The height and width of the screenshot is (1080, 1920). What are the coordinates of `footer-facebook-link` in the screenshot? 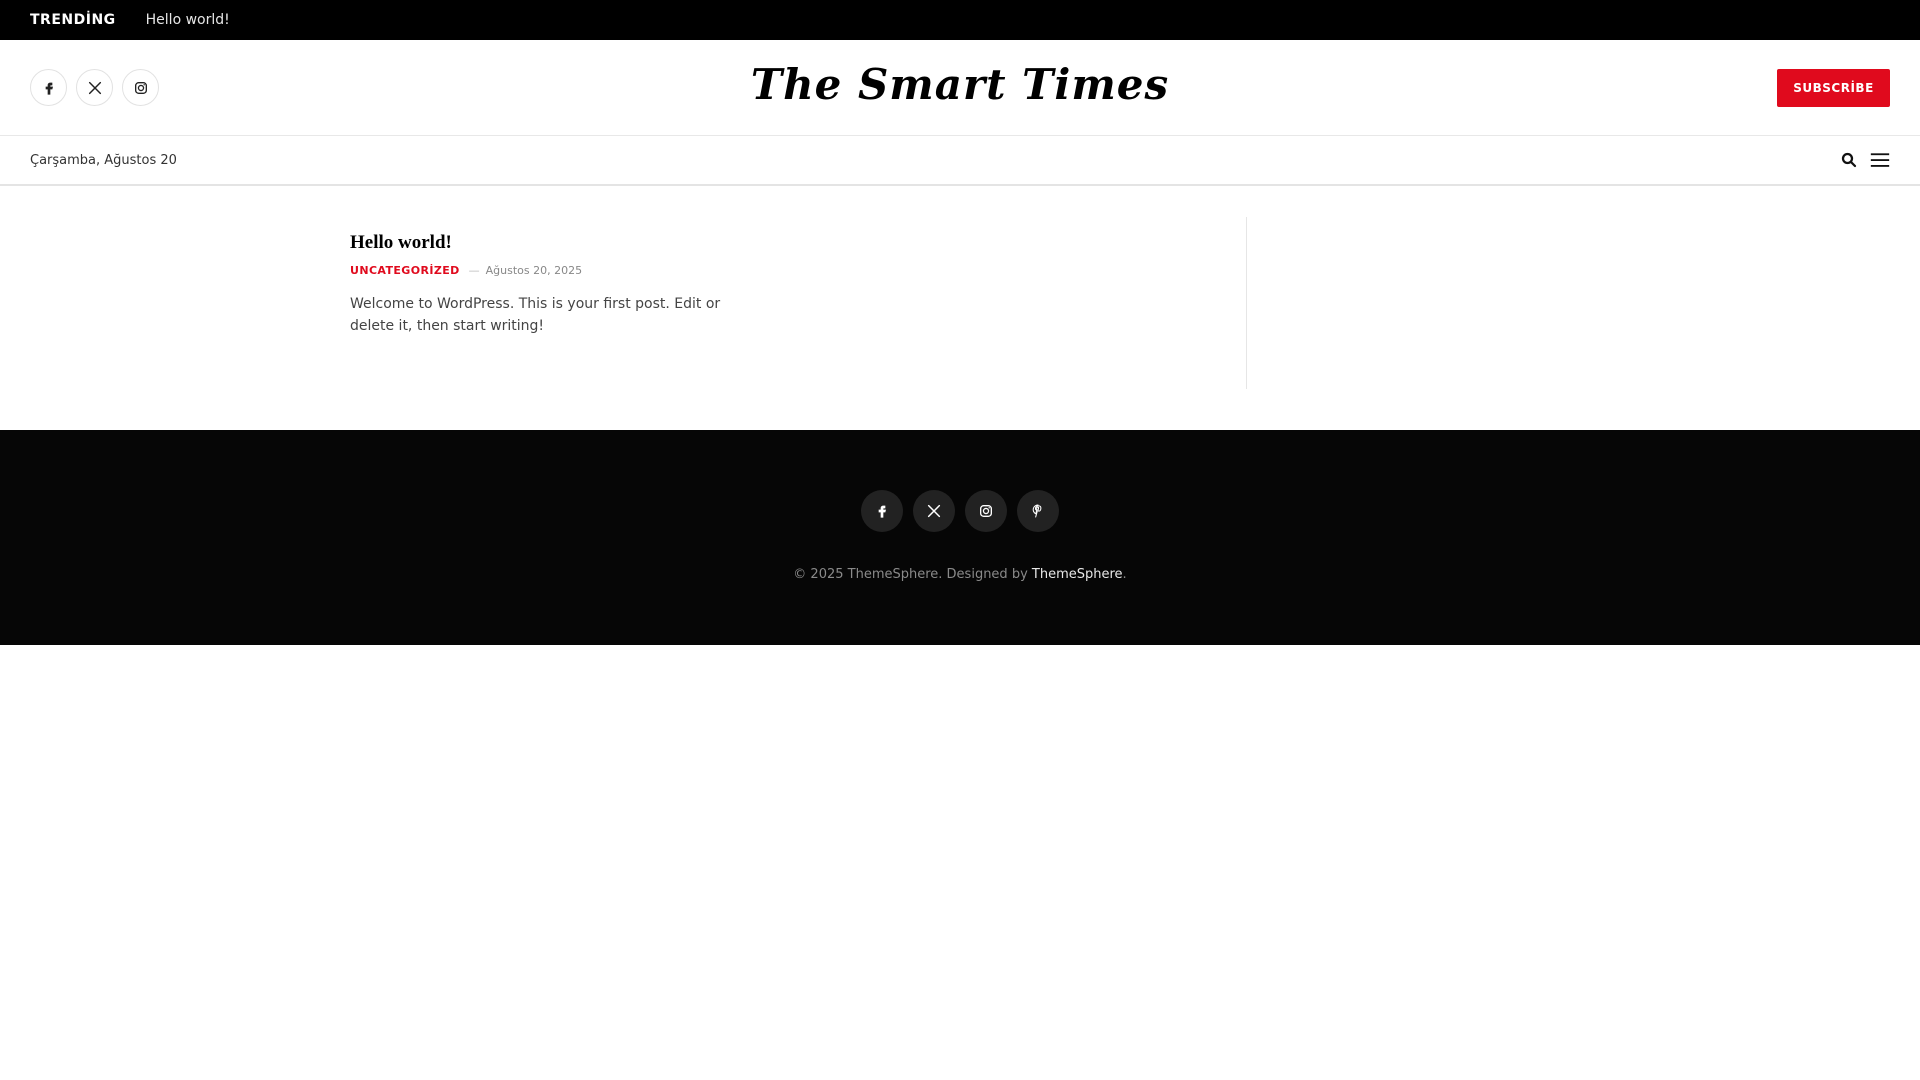 It's located at (882, 511).